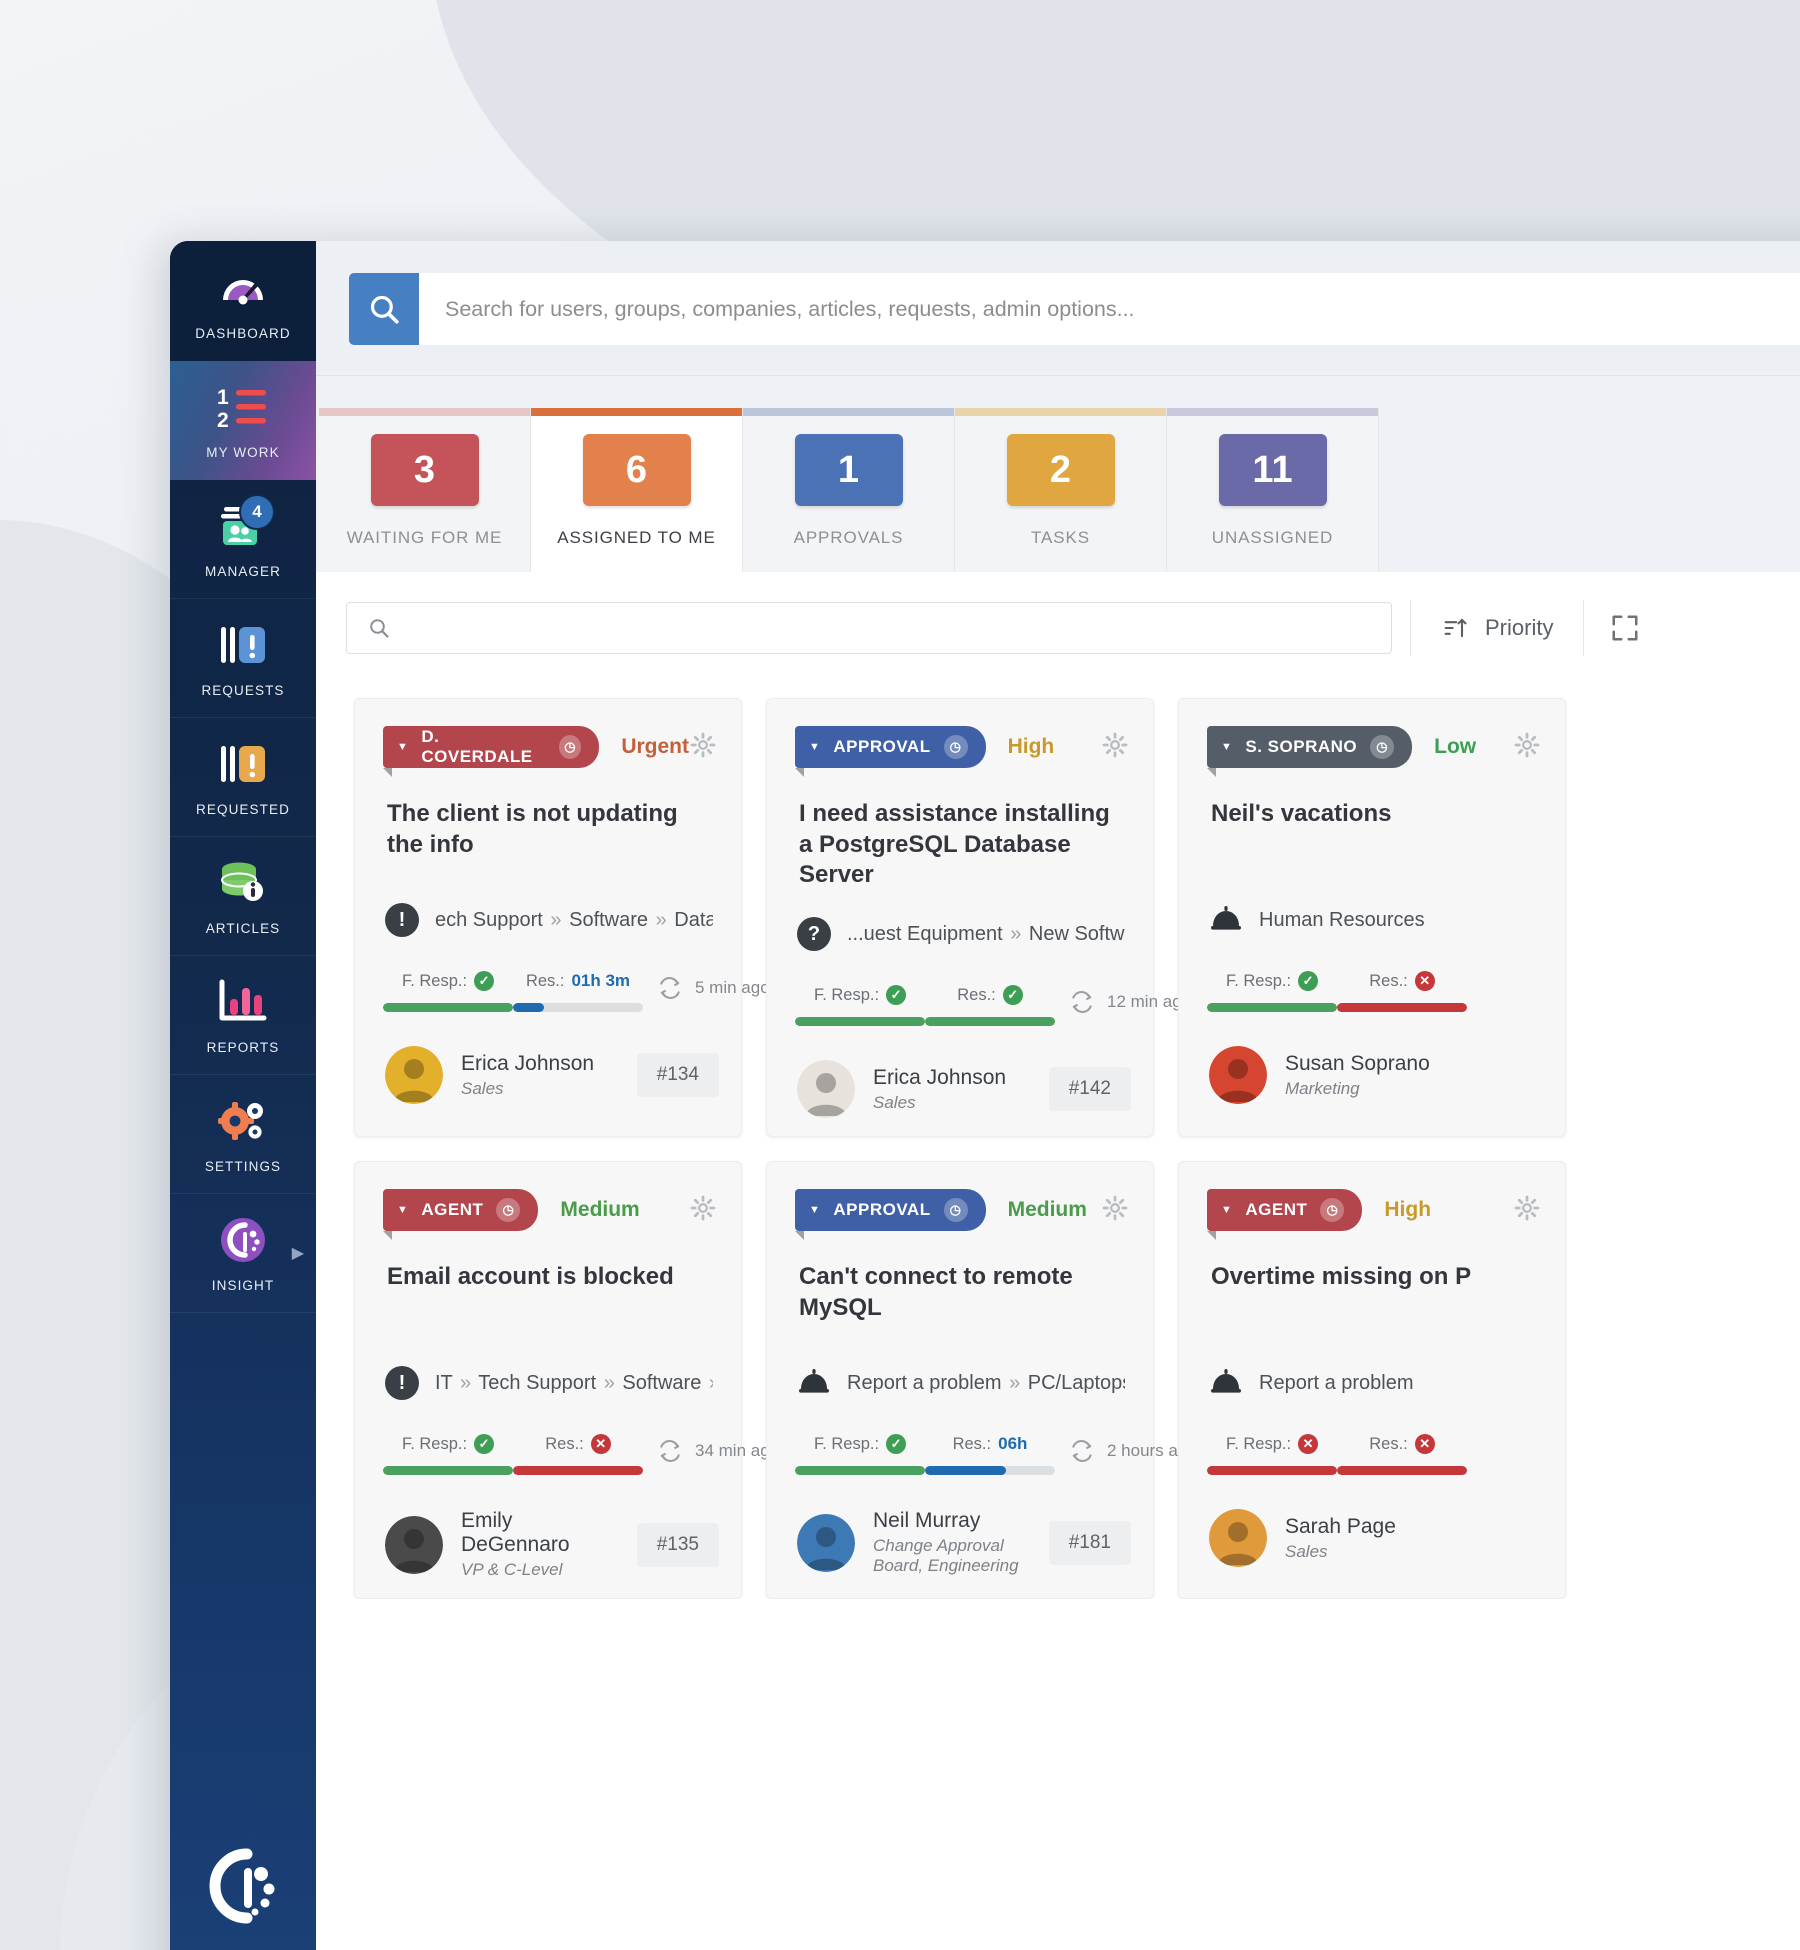  What do you see at coordinates (1306, 1551) in the screenshot?
I see `requester-role: Sales` at bounding box center [1306, 1551].